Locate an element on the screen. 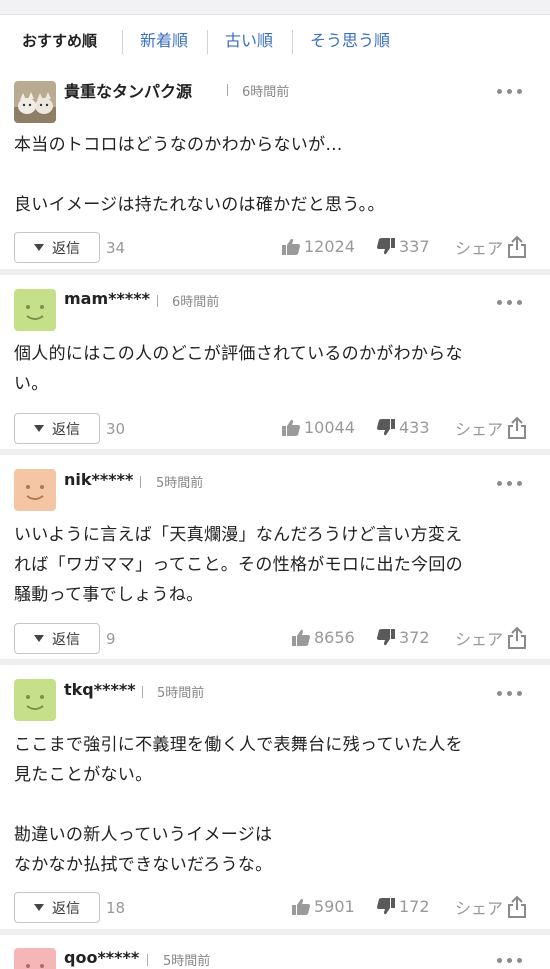  comment-line: 見たことがない。 is located at coordinates (83, 775).